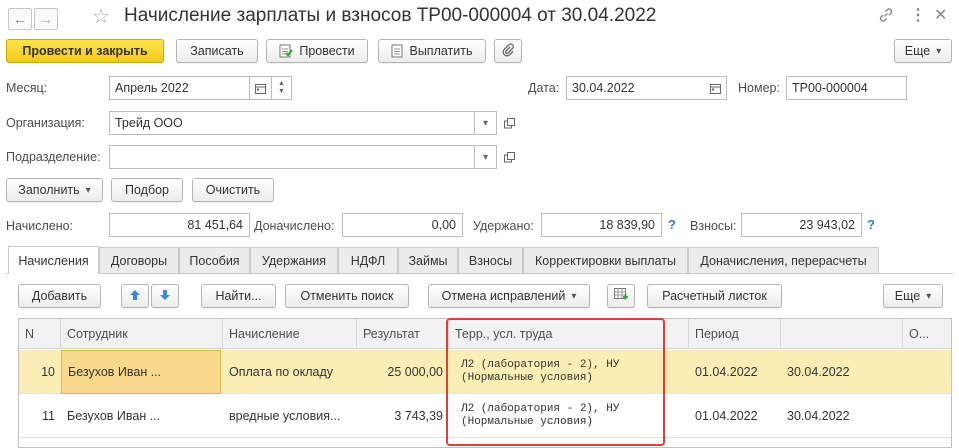  What do you see at coordinates (509, 123) in the screenshot?
I see `organization-open-icon` at bounding box center [509, 123].